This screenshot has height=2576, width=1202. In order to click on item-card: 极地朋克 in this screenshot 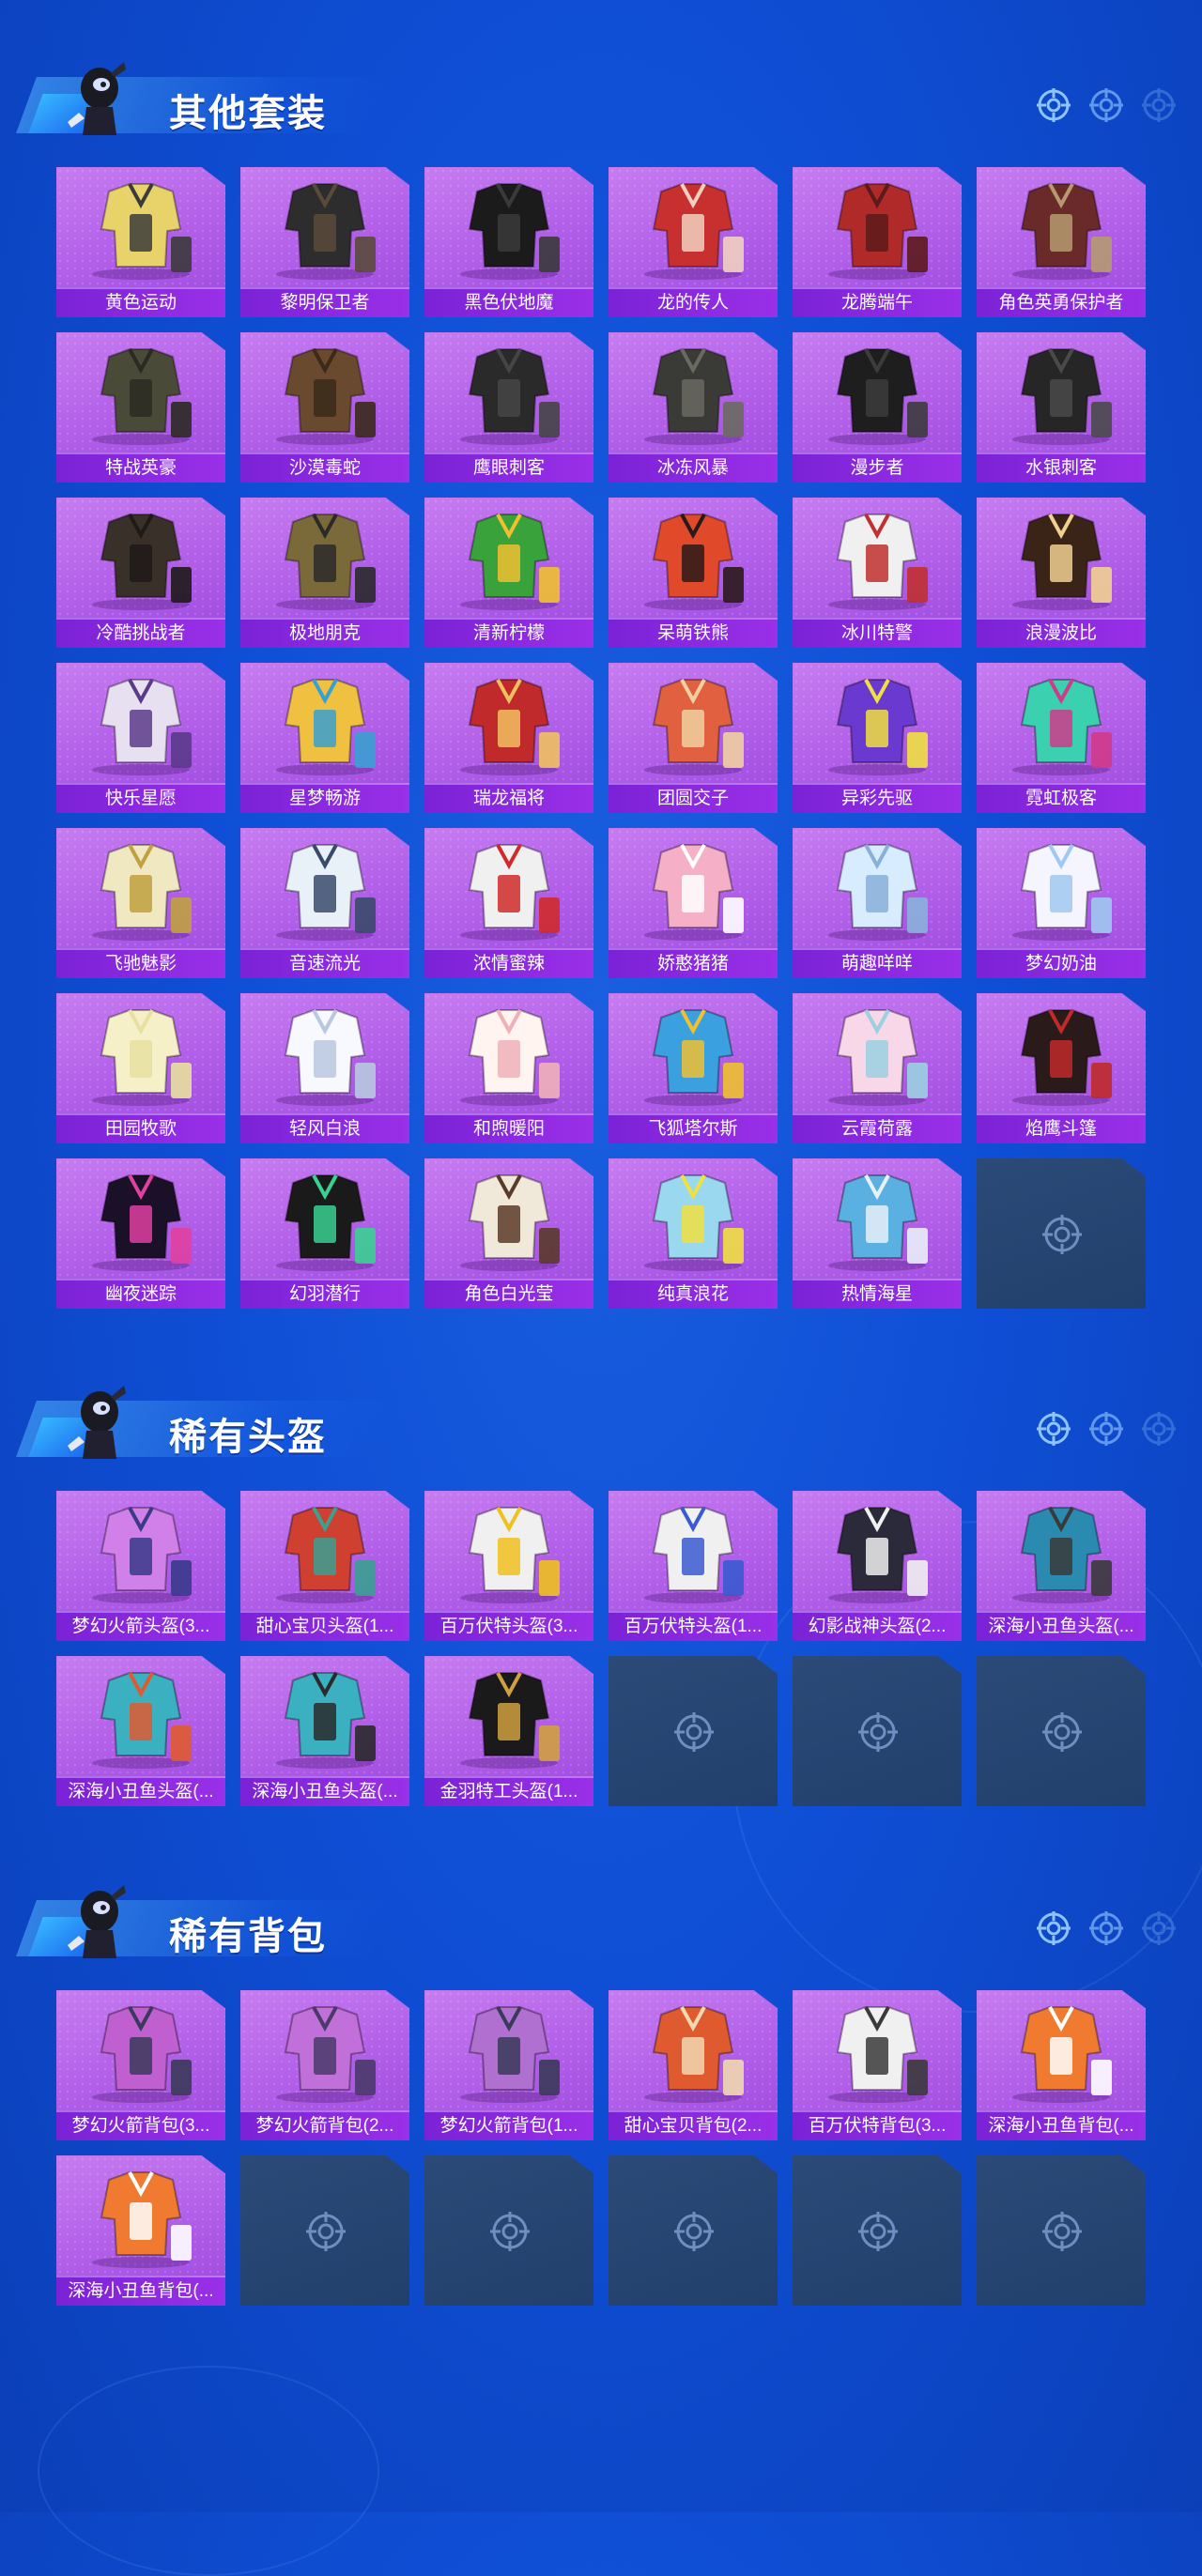, I will do `click(324, 573)`.